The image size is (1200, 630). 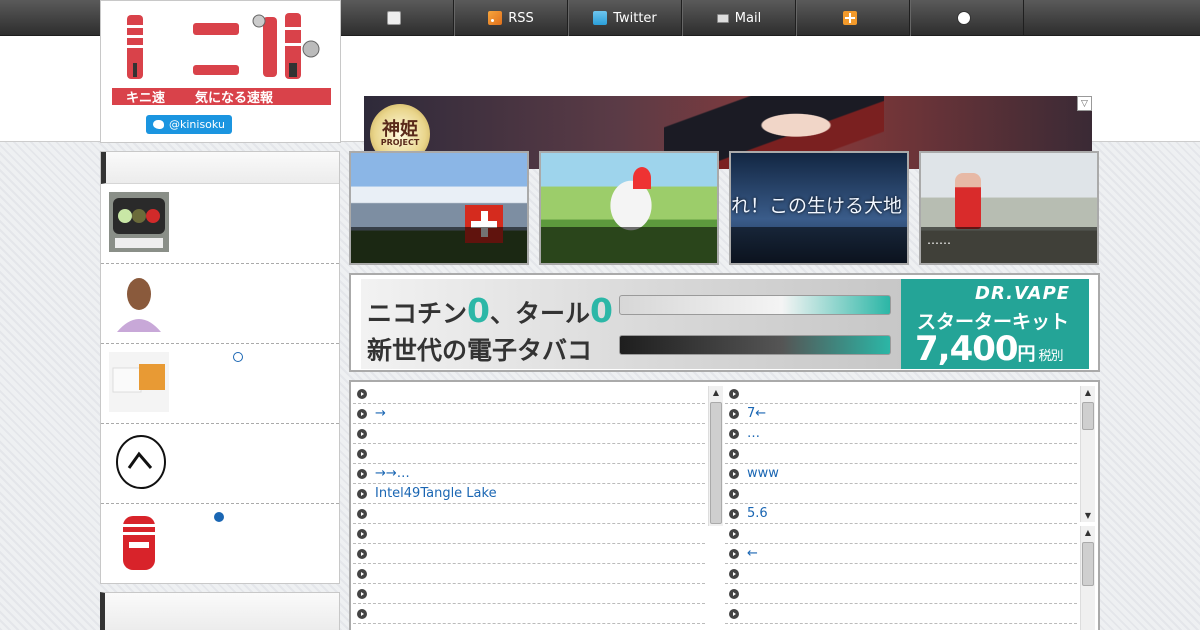 What do you see at coordinates (967, 18) in the screenshot?
I see `nav-item-face` at bounding box center [967, 18].